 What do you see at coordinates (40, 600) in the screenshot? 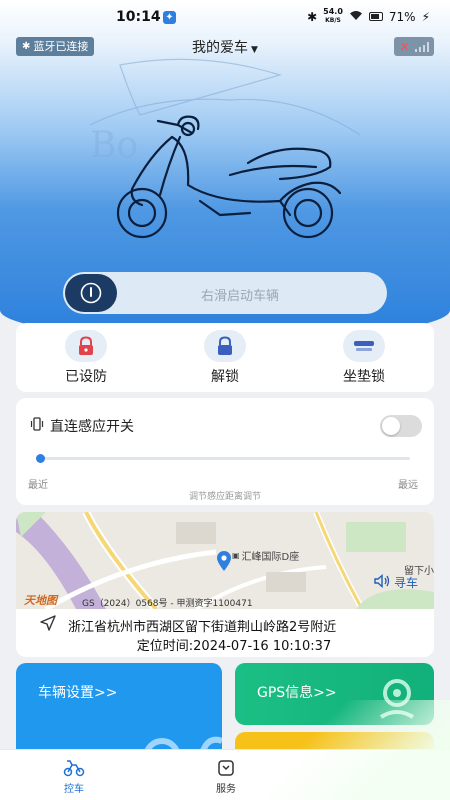
I see `map-logo: 天地图` at bounding box center [40, 600].